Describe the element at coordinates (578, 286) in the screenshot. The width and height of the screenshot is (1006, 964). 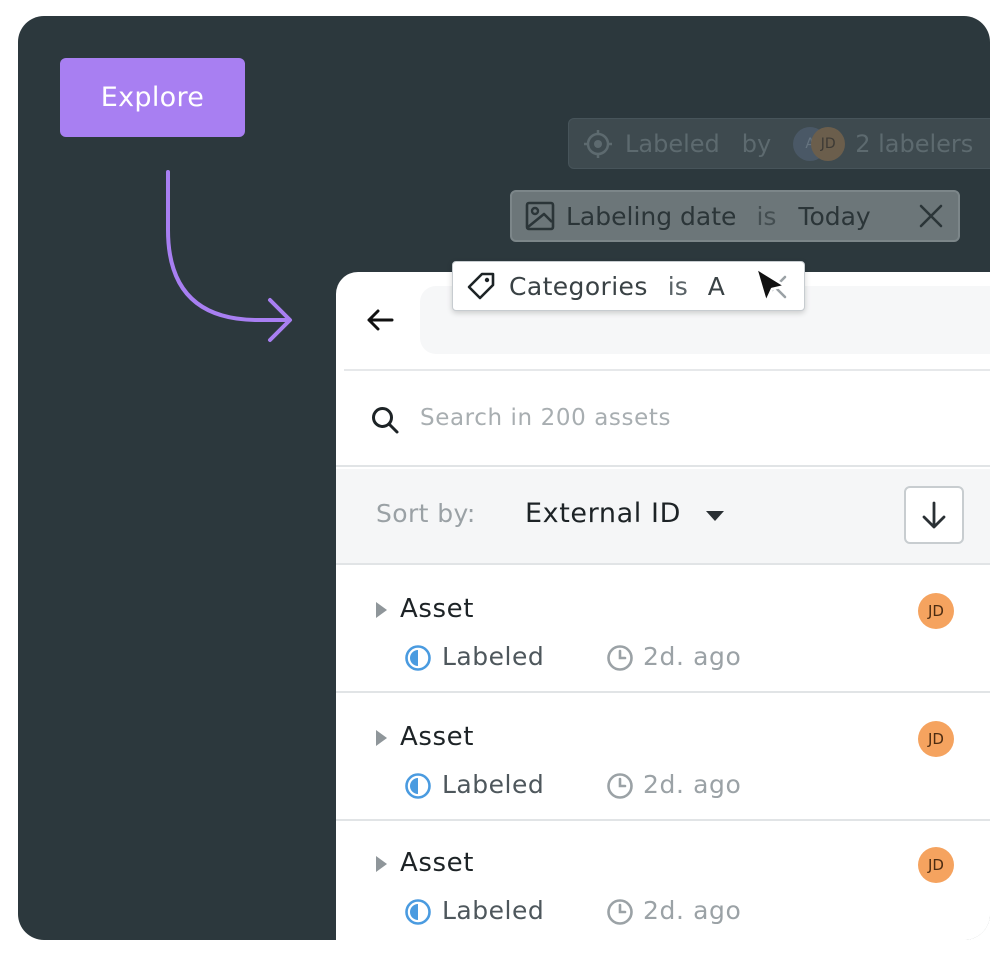
I see `filter-field: Categories` at that location.